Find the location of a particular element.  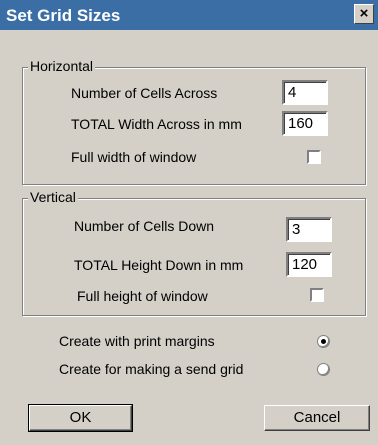

cells-down-input is located at coordinates (309, 229).